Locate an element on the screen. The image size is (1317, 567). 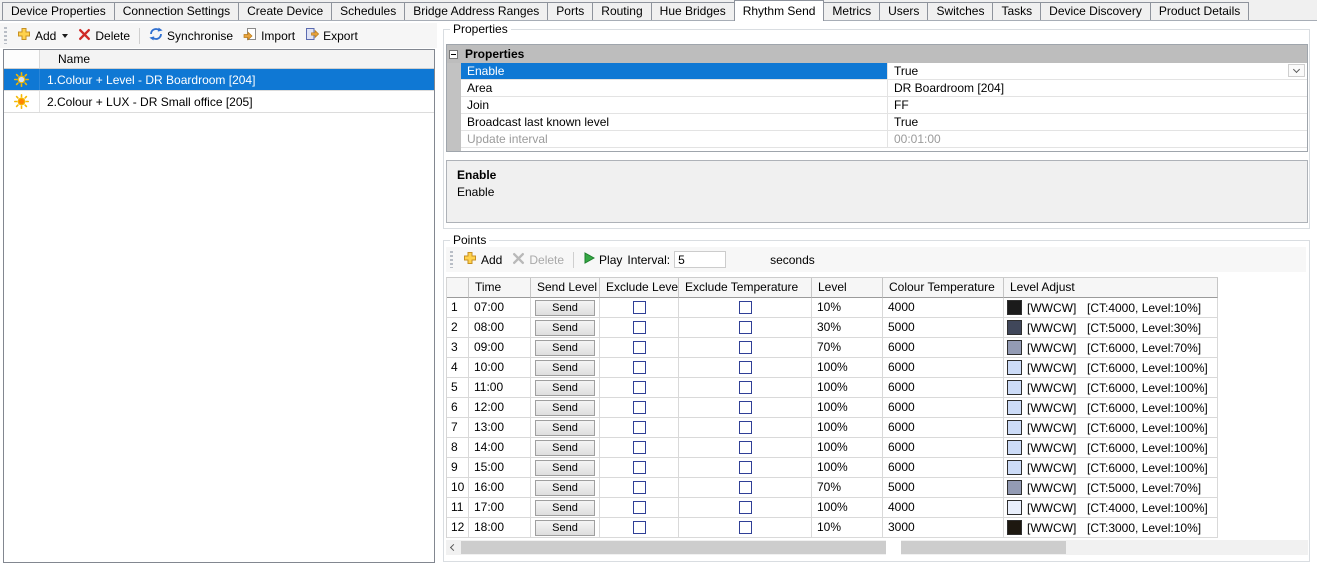
tab-product-details: Product Details is located at coordinates (1199, 11).